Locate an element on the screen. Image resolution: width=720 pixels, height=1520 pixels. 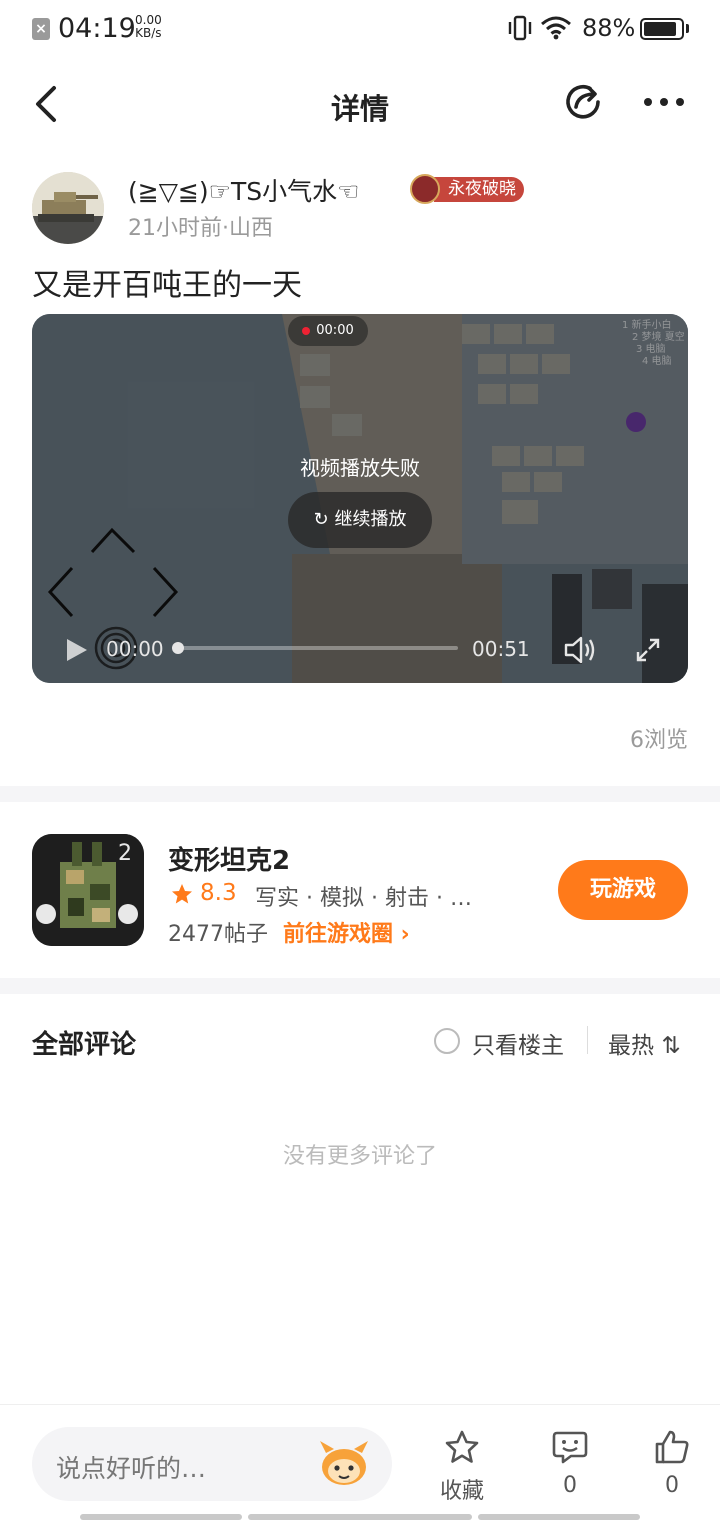
author-name: (≧▽≦)☞TS小气水☜ is located at coordinates (244, 190).